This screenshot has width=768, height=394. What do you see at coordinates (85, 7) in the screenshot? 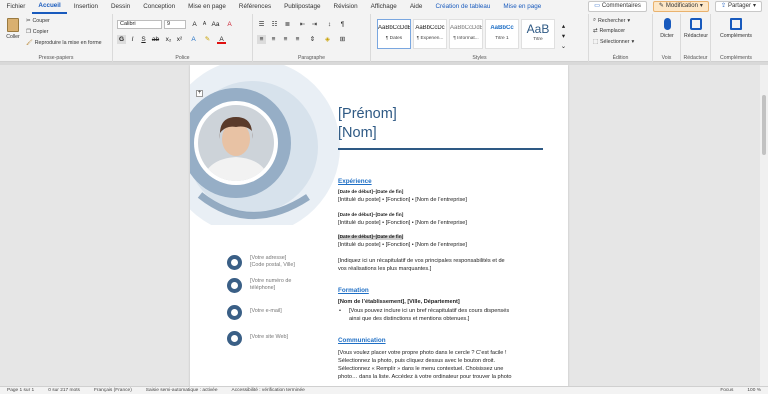
I see `tab-insert: Insertion` at bounding box center [85, 7].